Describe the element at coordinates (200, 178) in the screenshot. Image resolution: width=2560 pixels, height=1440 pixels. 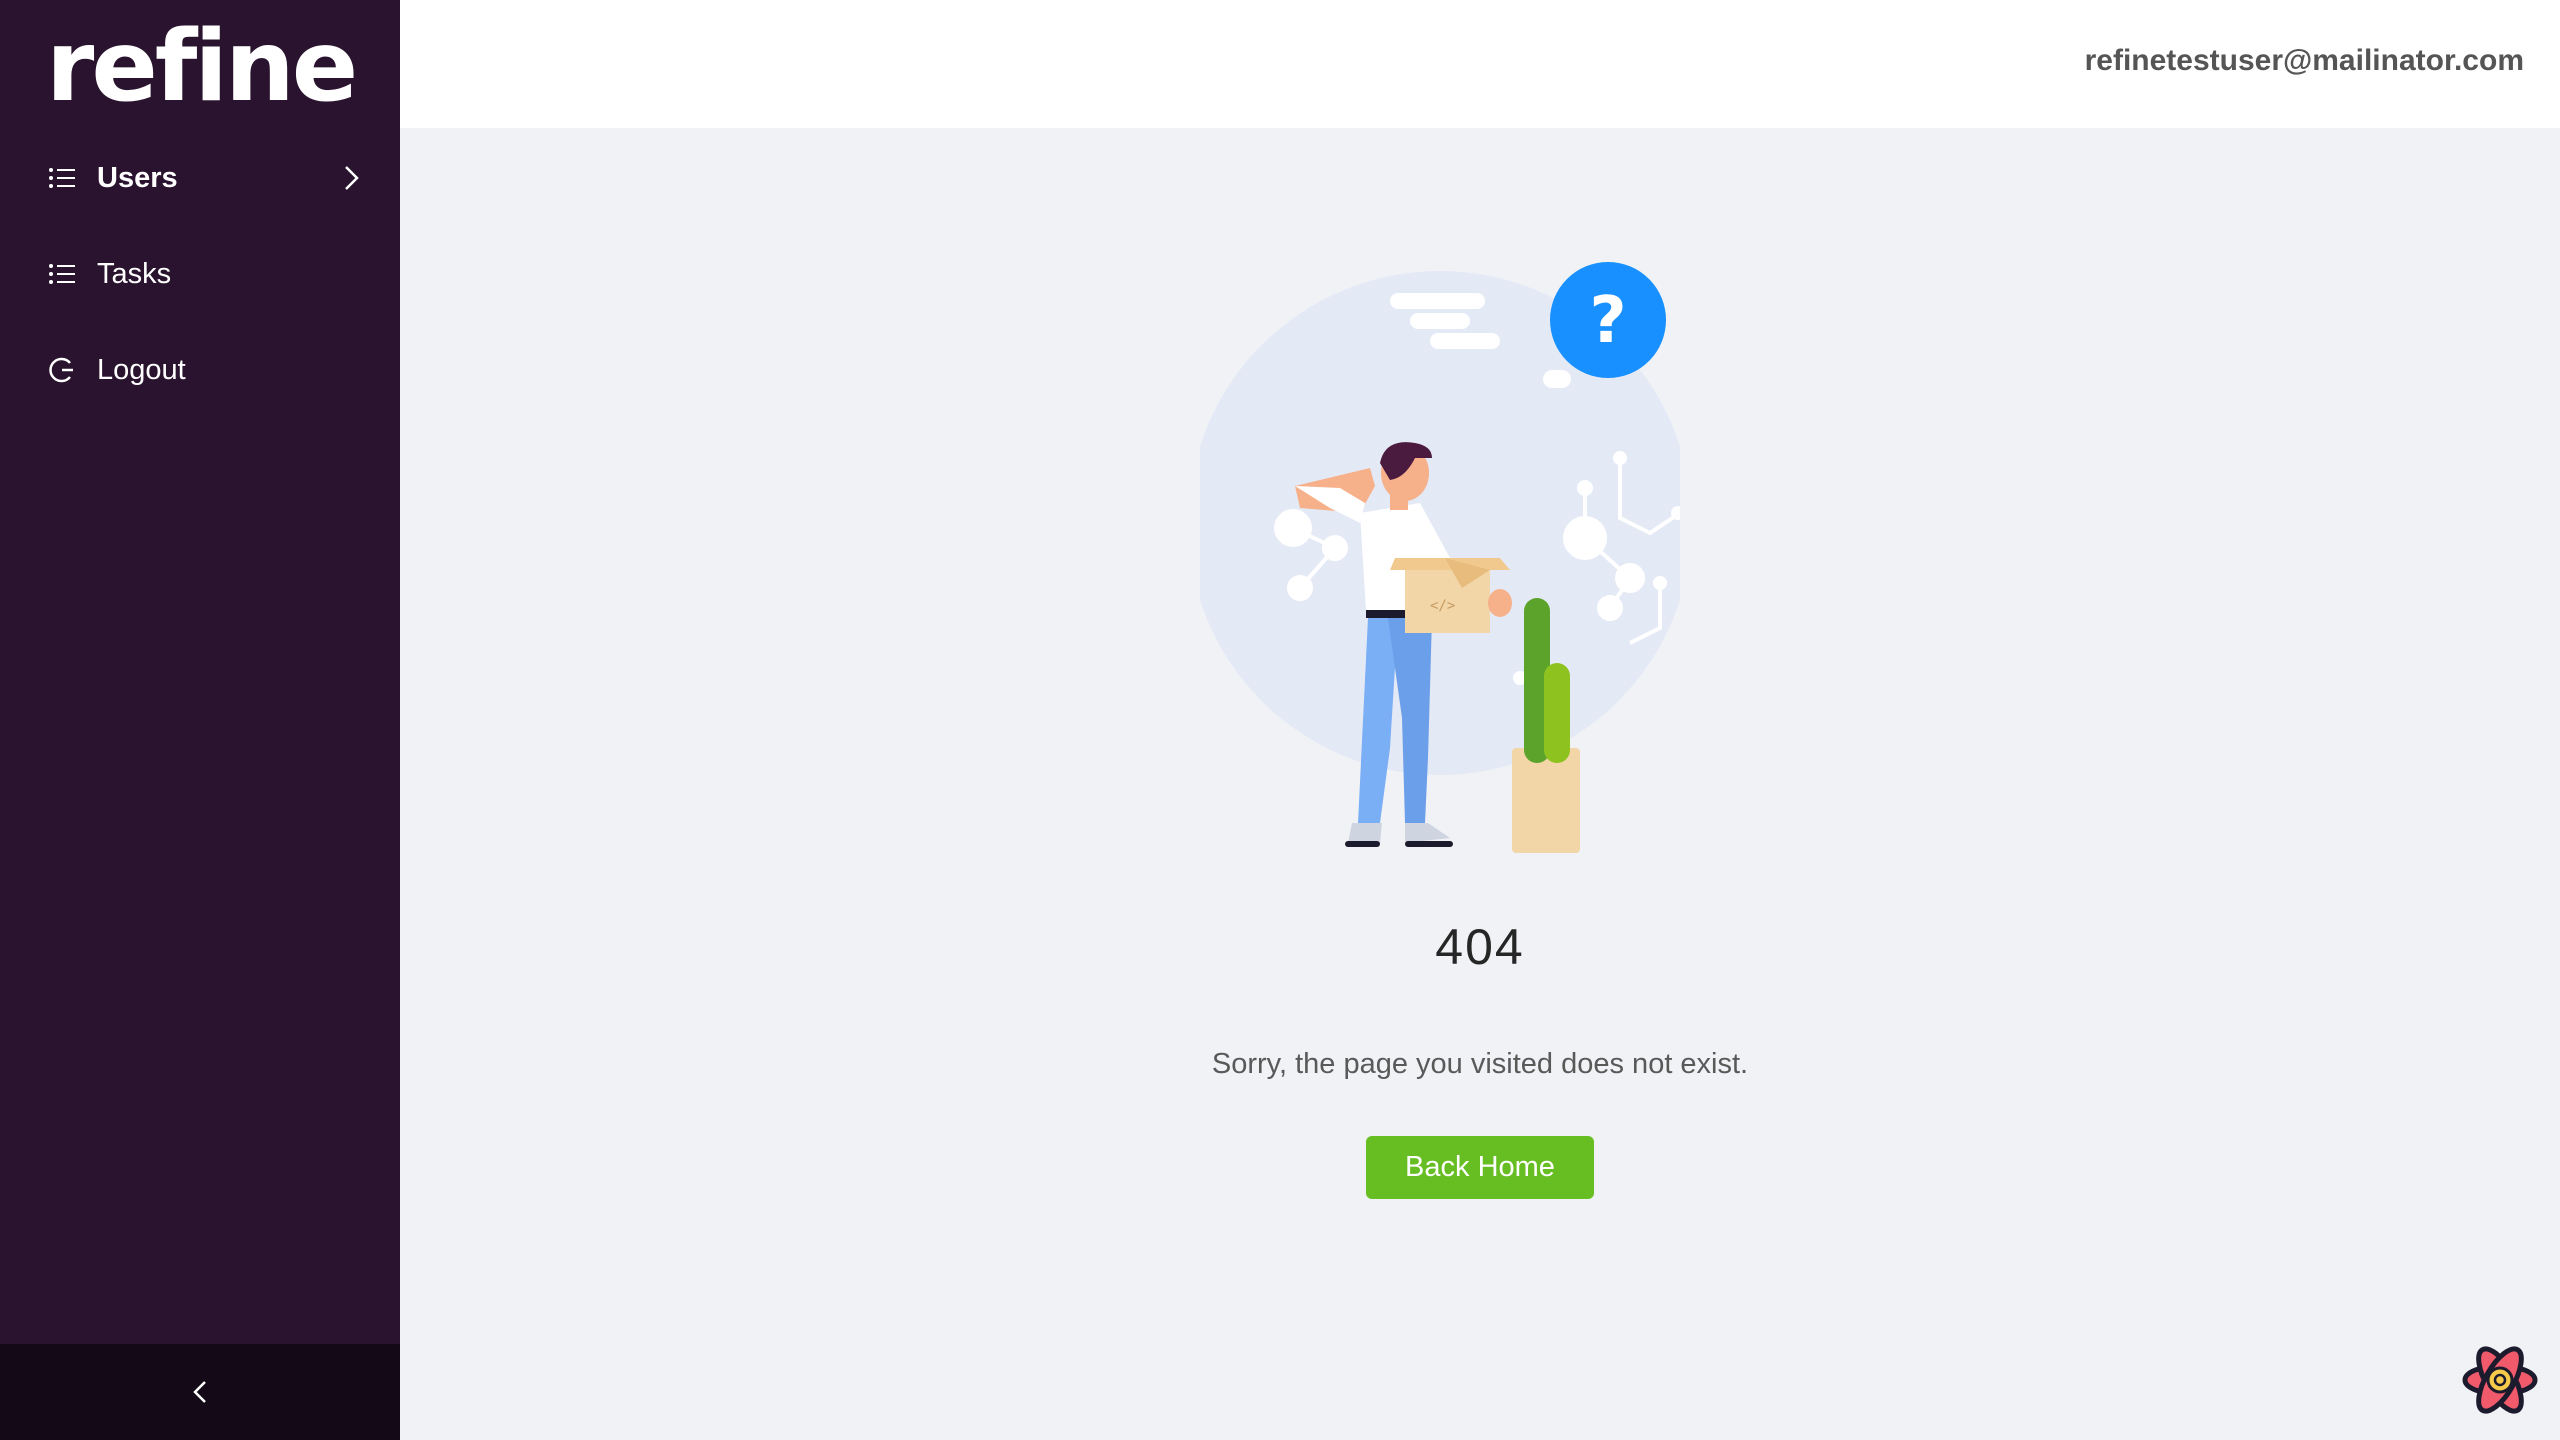
I see `sidebar-item-users: Users` at that location.